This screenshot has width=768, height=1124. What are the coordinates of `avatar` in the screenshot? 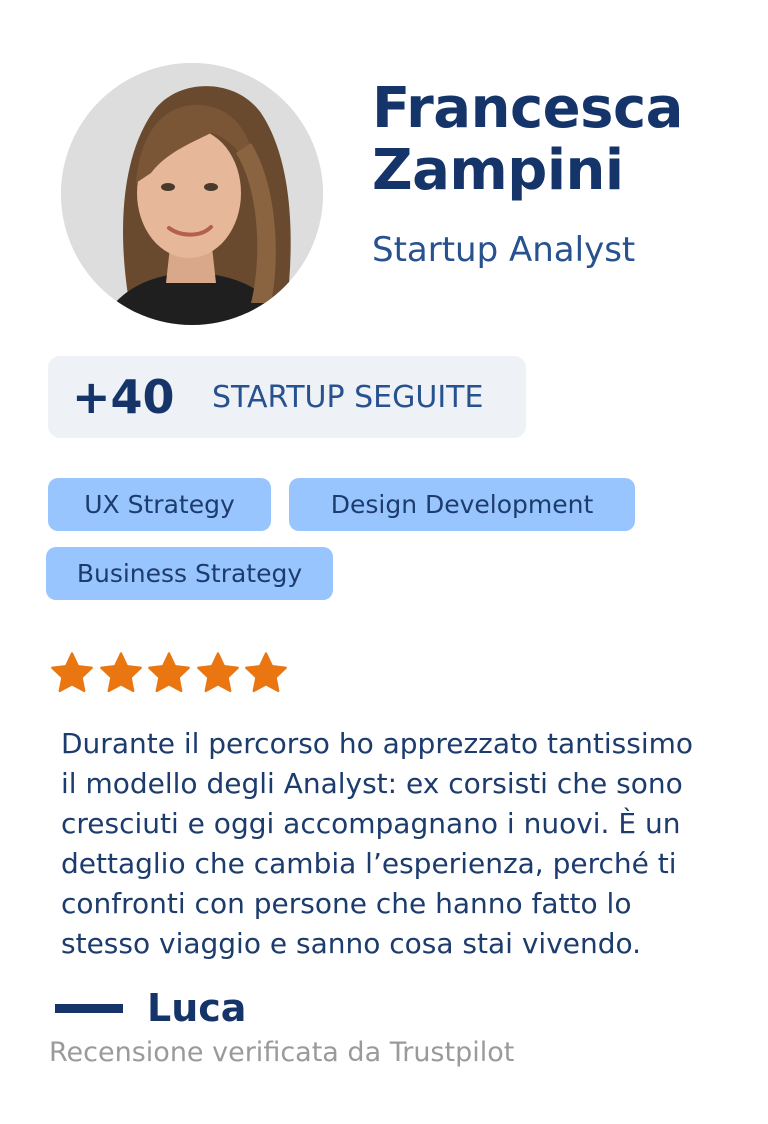 It's located at (192, 194).